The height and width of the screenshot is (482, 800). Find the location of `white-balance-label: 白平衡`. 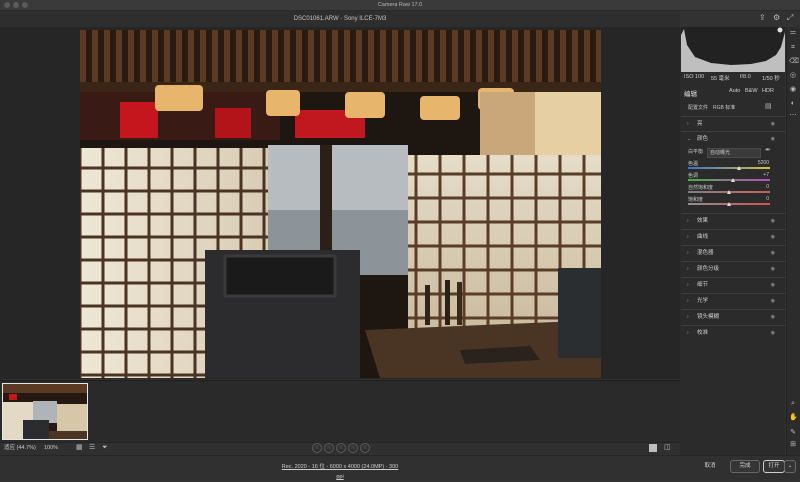

white-balance-label: 白平衡 is located at coordinates (696, 152).